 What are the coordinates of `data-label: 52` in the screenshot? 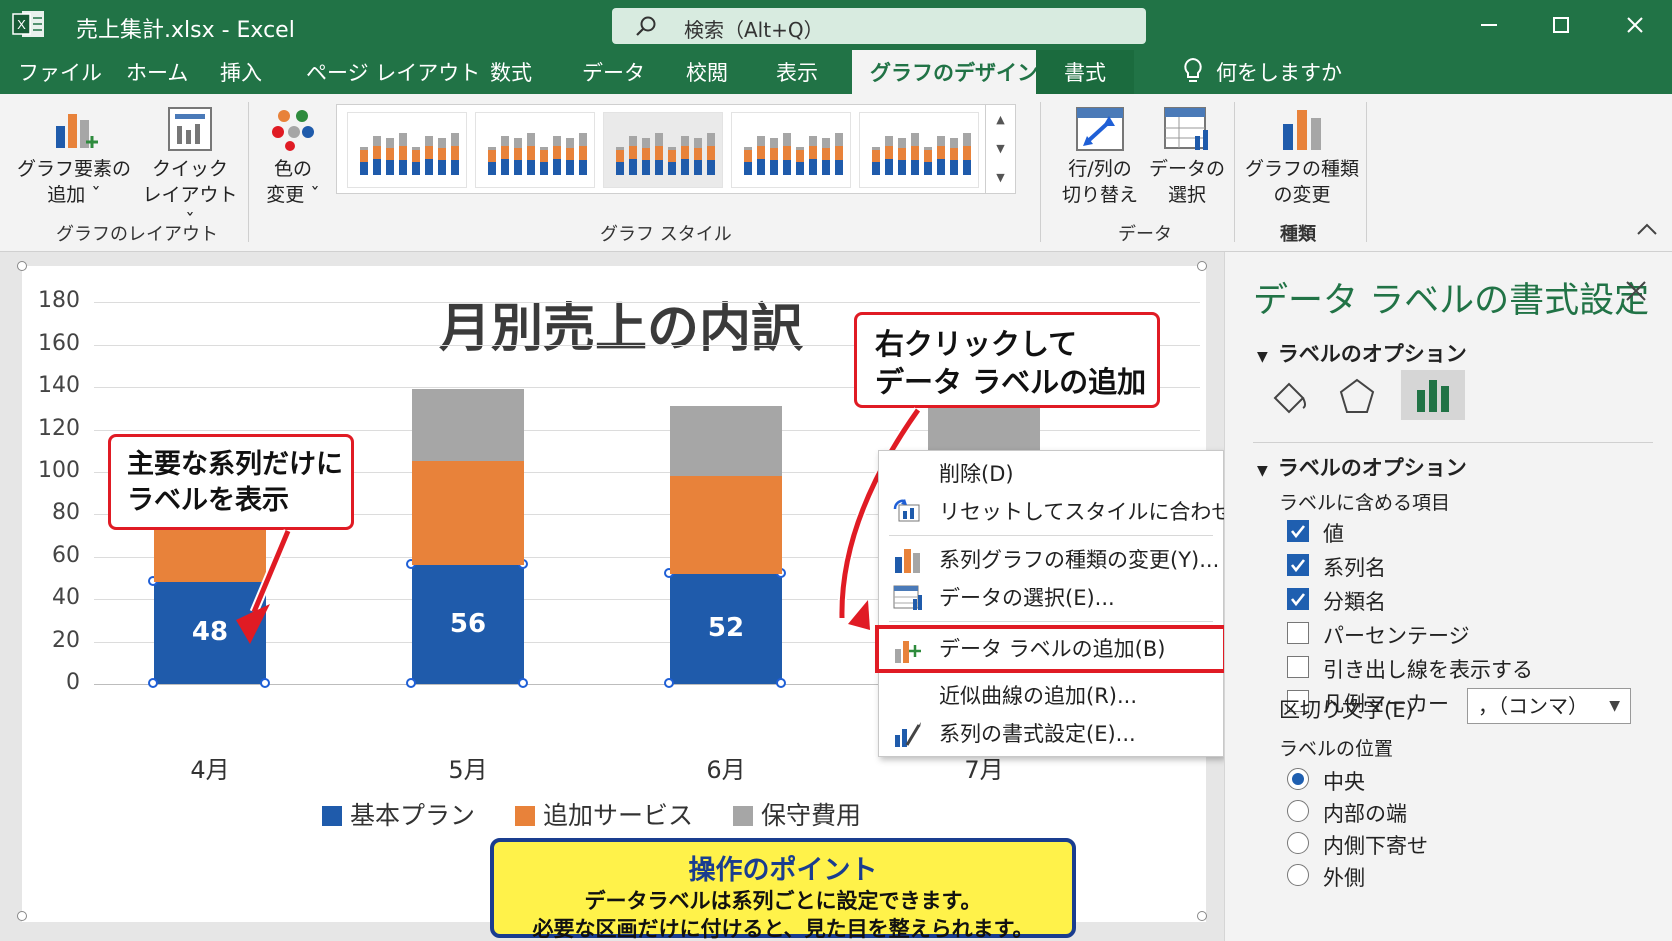 It's located at (726, 628).